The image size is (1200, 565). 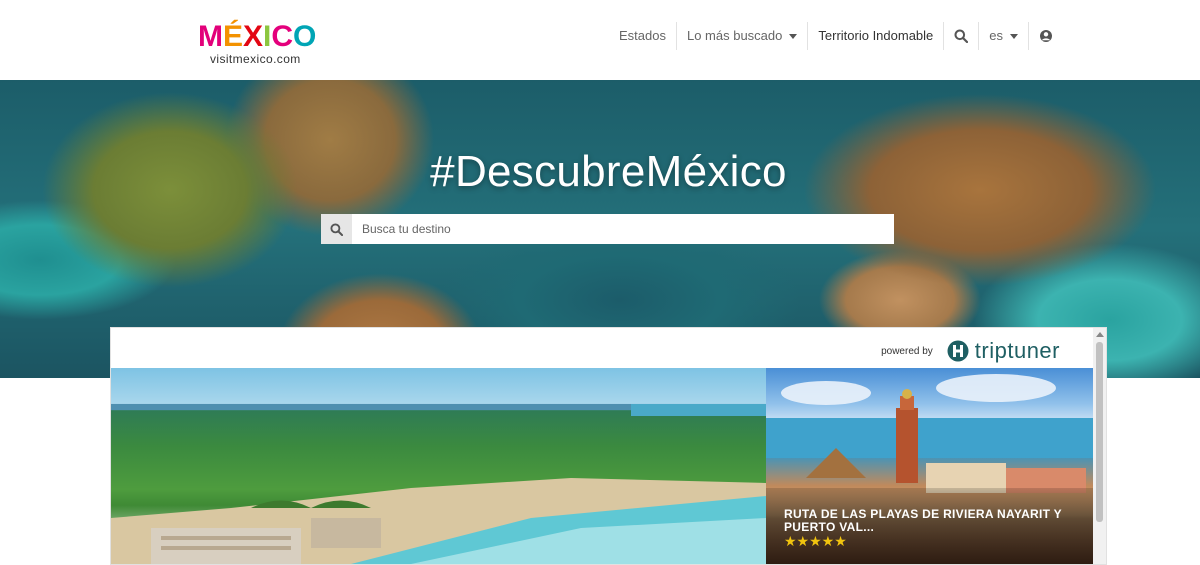 I want to click on triptuner-wordmark: triptuner, so click(x=1017, y=350).